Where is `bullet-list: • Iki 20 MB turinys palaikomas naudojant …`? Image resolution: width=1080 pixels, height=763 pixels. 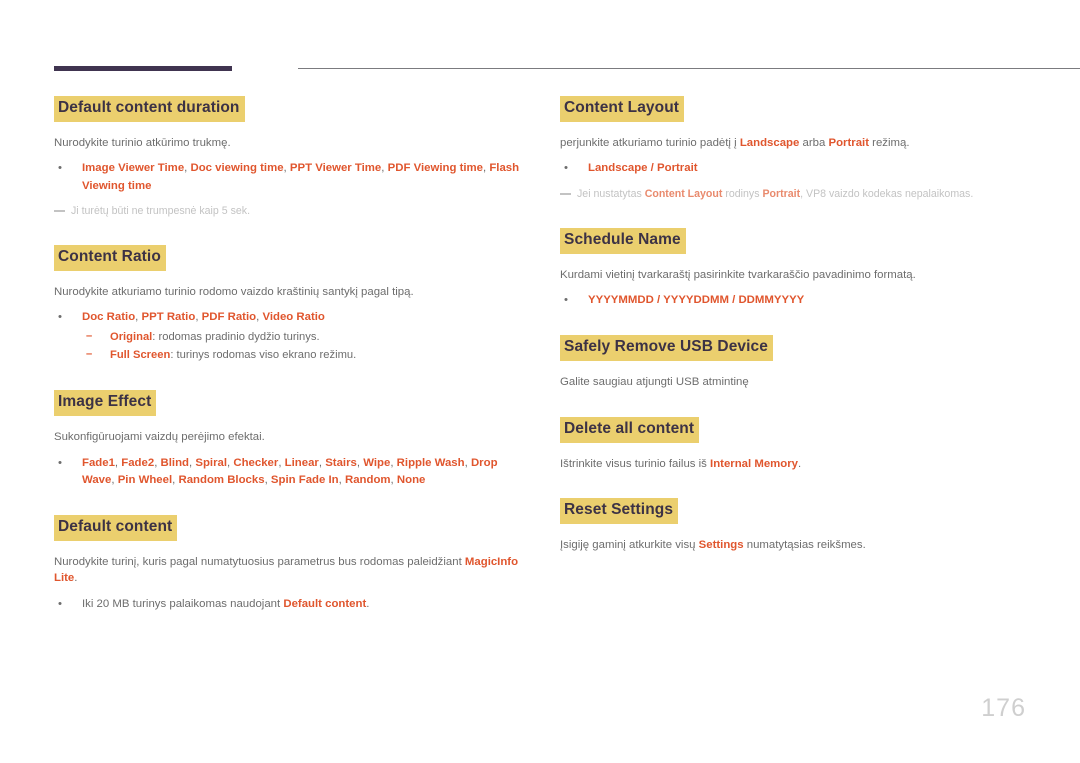 bullet-list: • Iki 20 MB turinys palaikomas naudojant … is located at coordinates (289, 604).